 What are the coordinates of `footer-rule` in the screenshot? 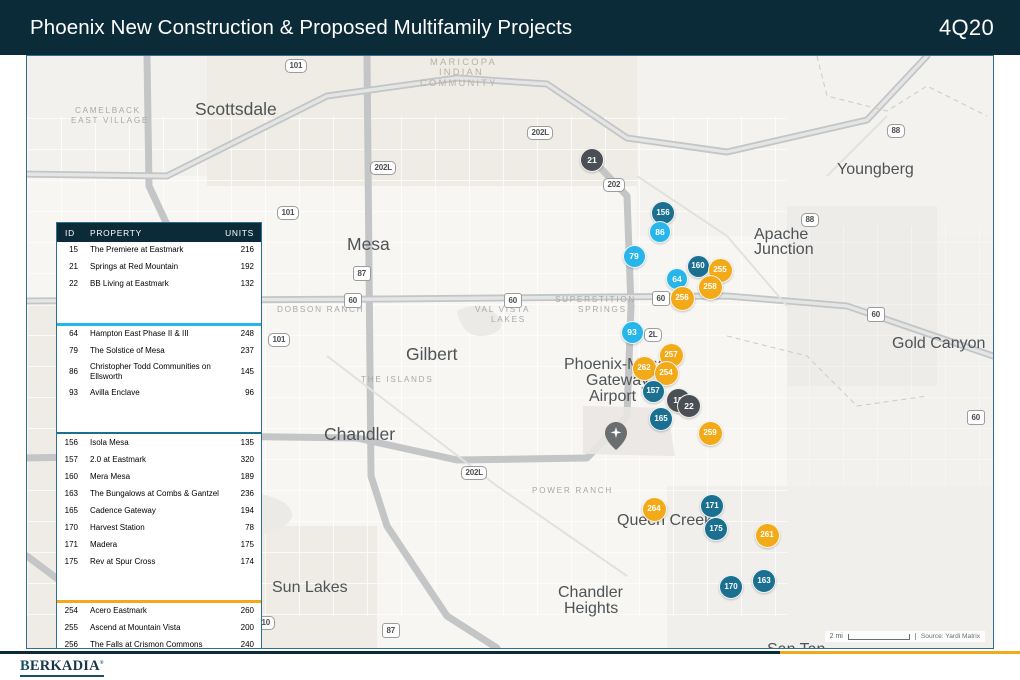 It's located at (510, 652).